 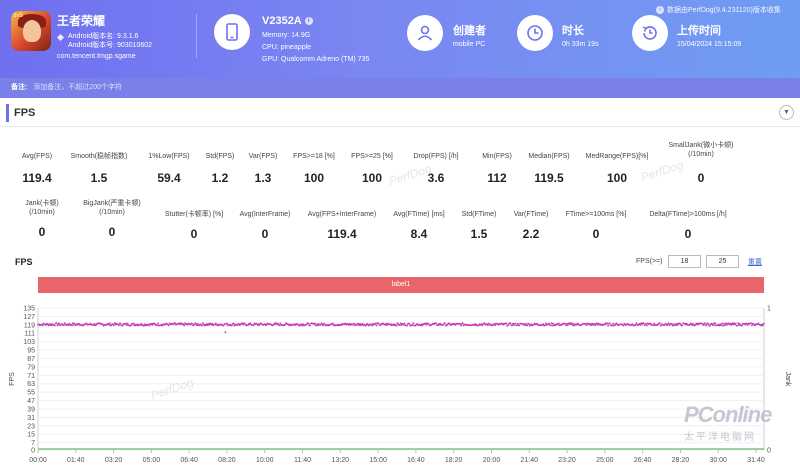 I want to click on metric-avg-ftime: Avg(FTime) [ms] 8.4, so click(x=419, y=226).